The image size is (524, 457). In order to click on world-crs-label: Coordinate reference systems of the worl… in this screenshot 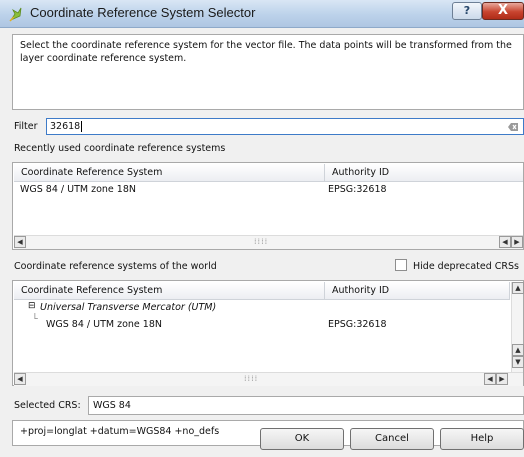, I will do `click(115, 266)`.